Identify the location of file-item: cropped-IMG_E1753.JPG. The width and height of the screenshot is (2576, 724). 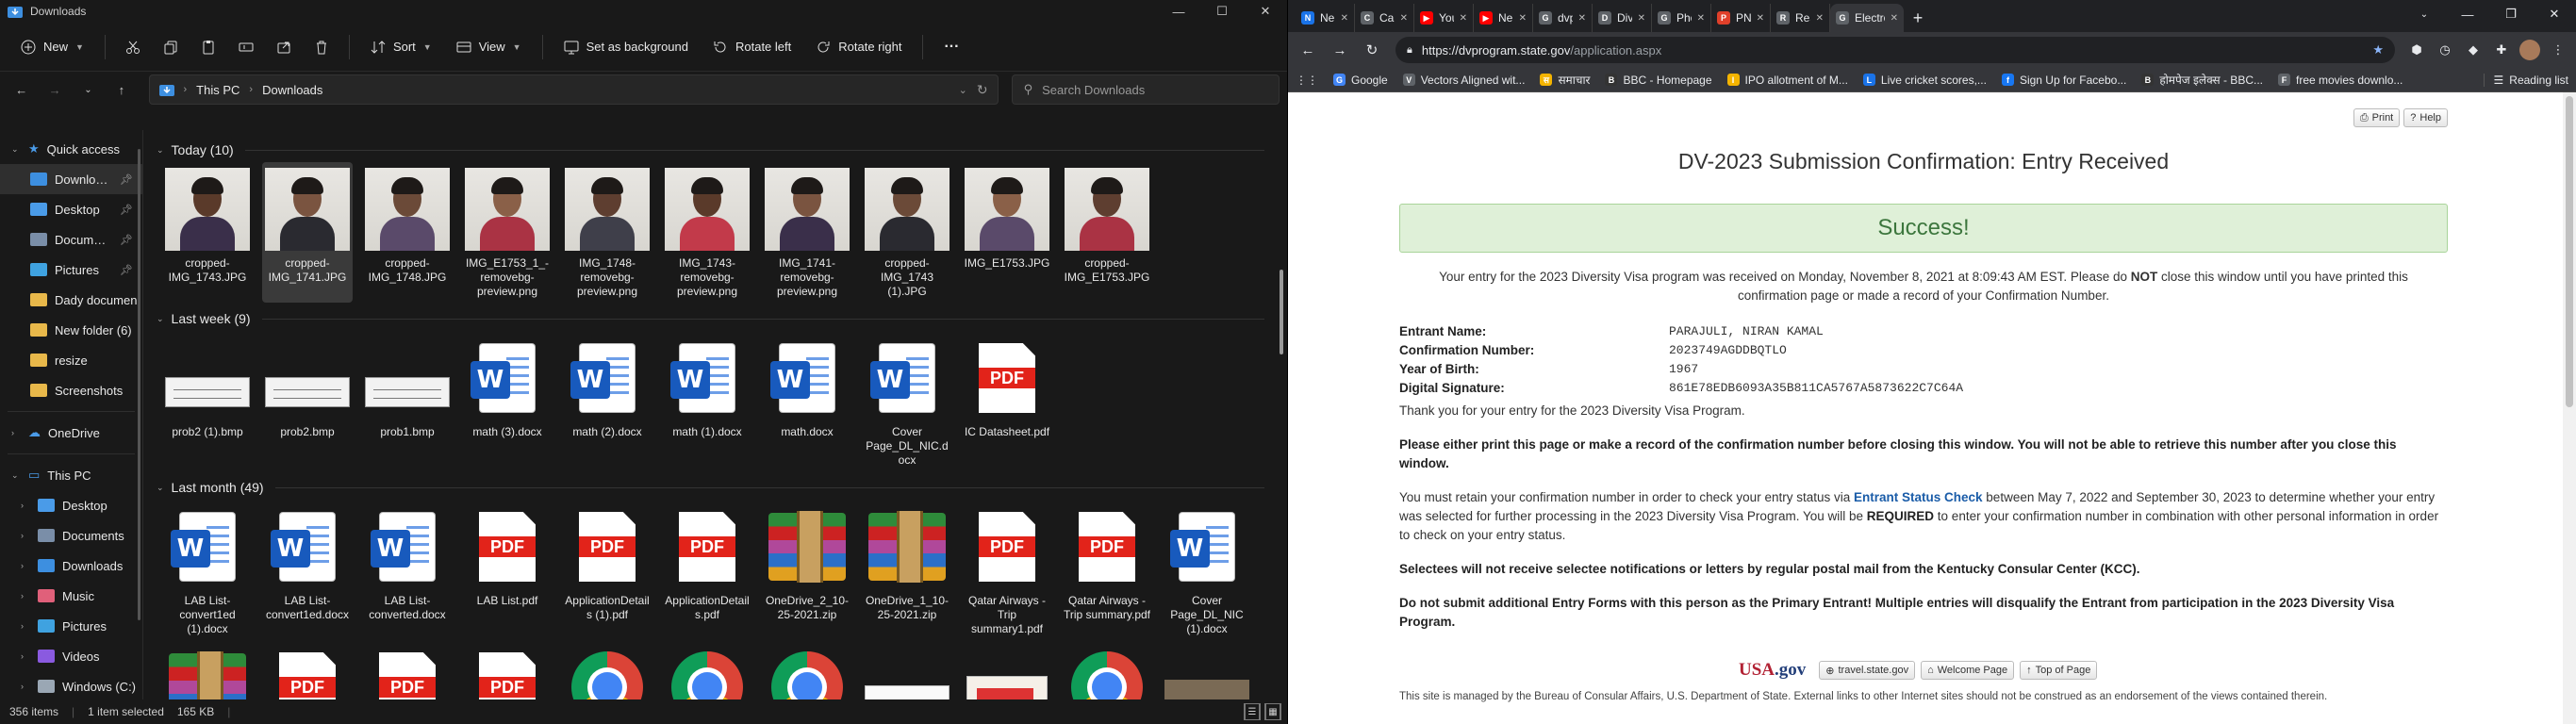
(1107, 232).